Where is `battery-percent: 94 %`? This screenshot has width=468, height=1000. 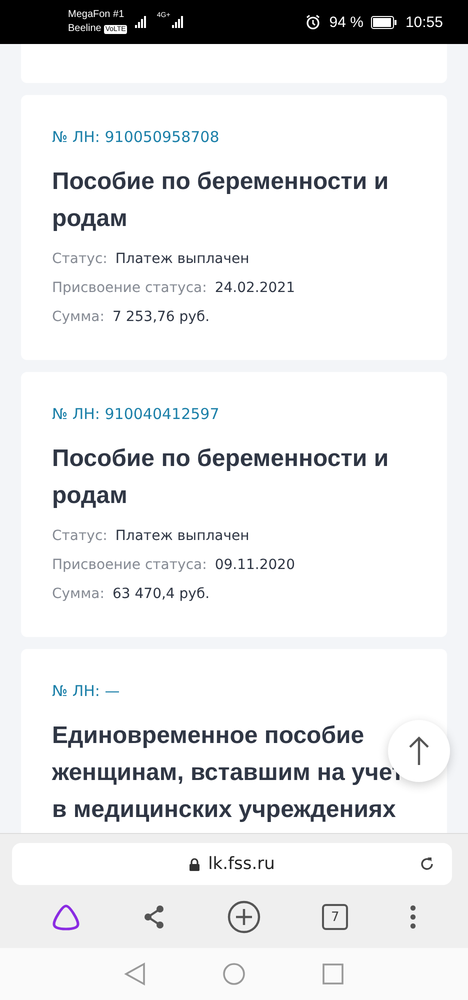 battery-percent: 94 % is located at coordinates (346, 22).